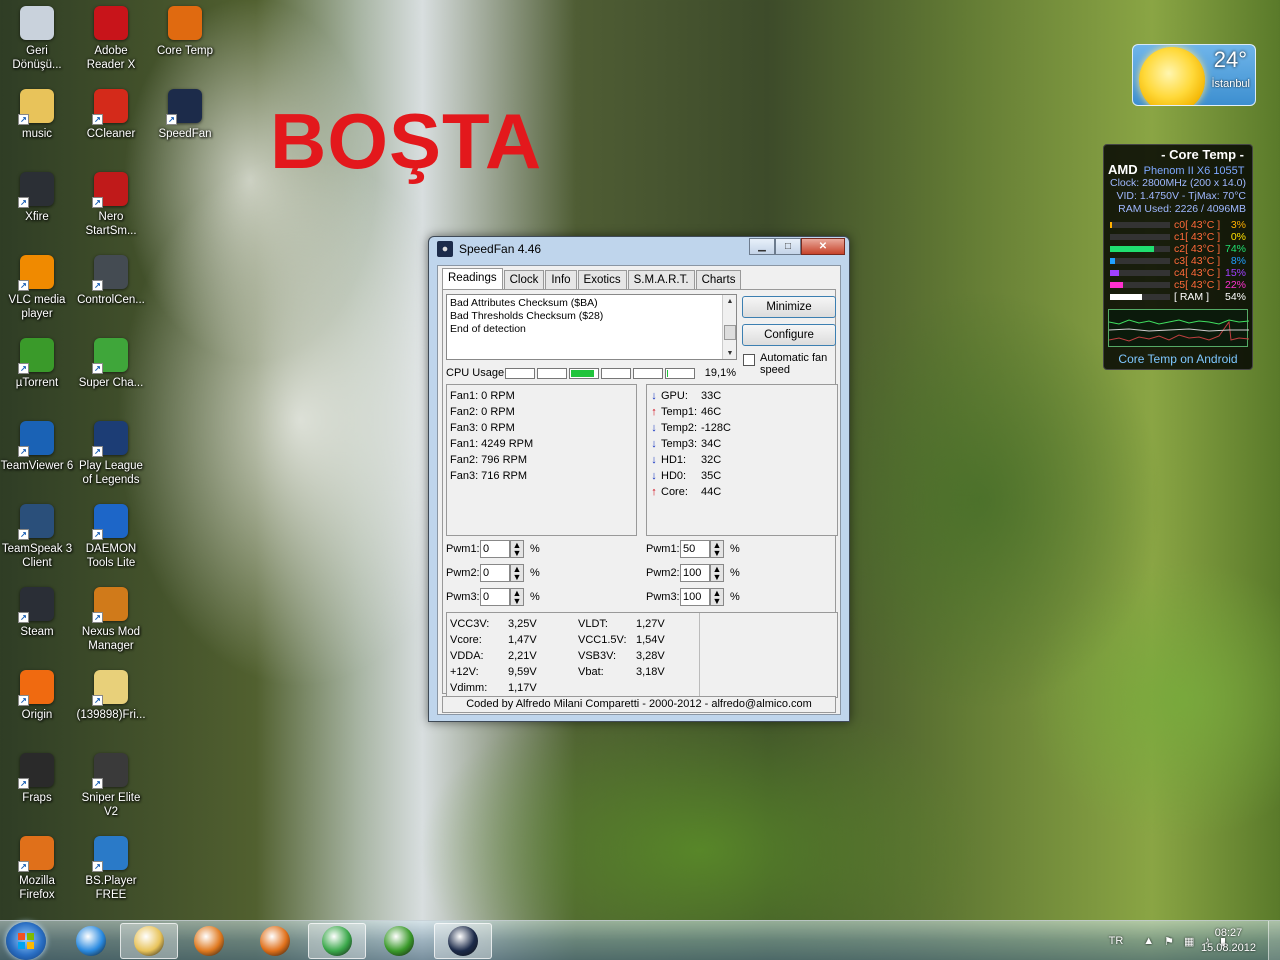 This screenshot has width=1280, height=960. What do you see at coordinates (406, 141) in the screenshot?
I see `overlay-text: BOŞTA` at bounding box center [406, 141].